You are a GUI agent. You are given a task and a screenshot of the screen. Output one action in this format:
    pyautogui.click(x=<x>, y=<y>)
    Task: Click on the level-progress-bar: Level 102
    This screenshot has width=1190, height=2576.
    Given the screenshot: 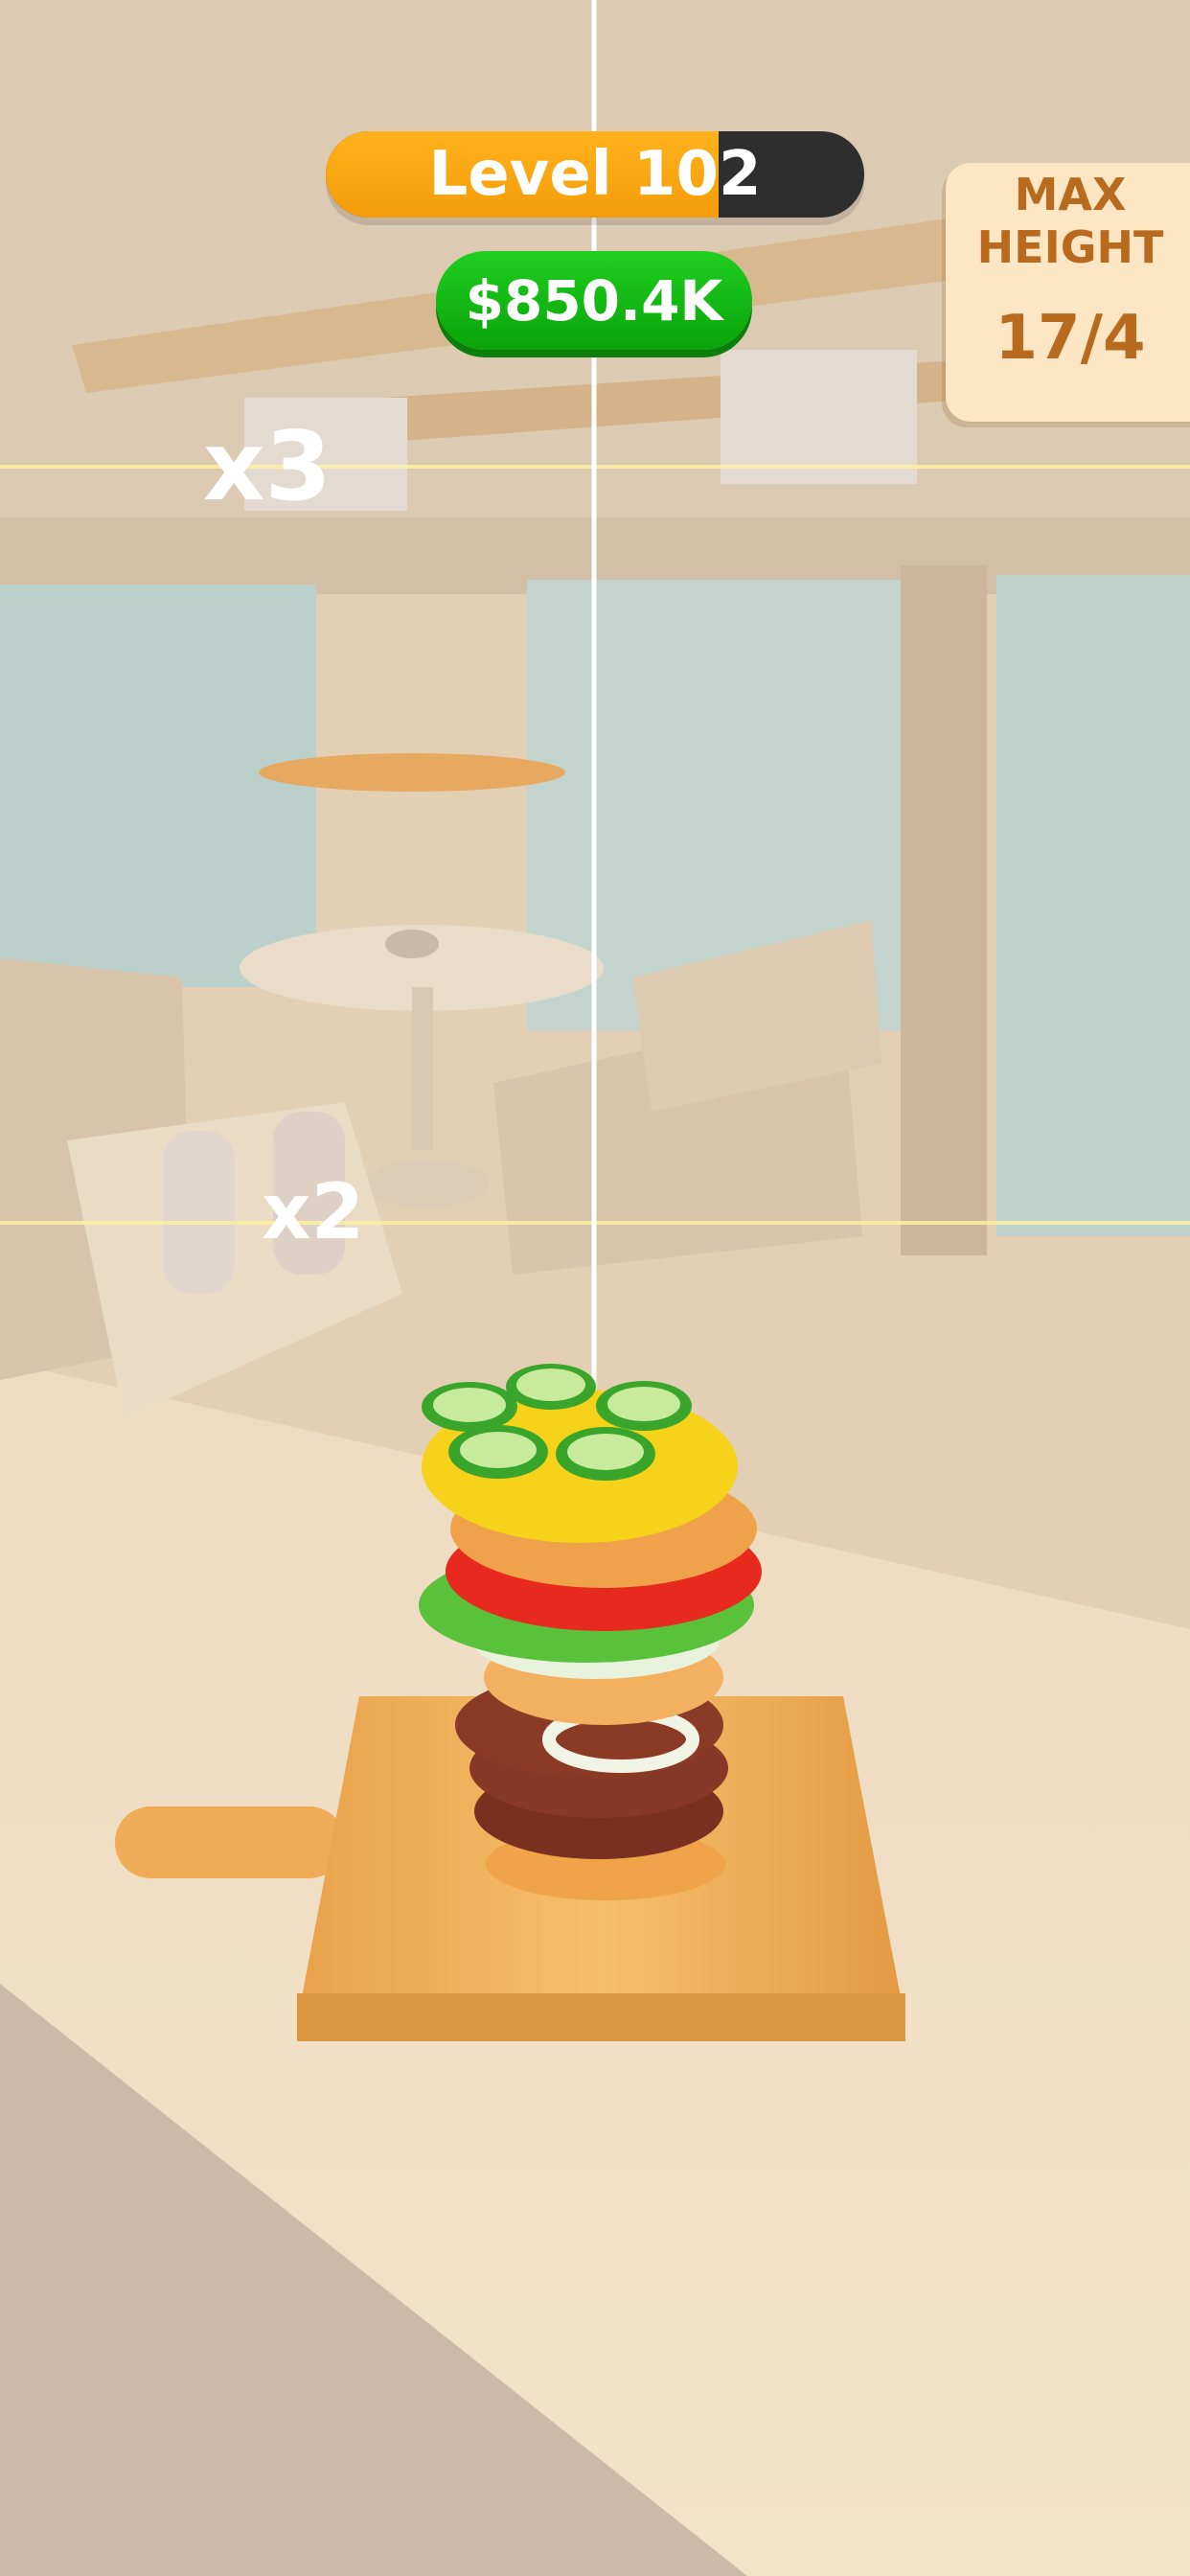 What is the action you would take?
    pyautogui.click(x=595, y=174)
    